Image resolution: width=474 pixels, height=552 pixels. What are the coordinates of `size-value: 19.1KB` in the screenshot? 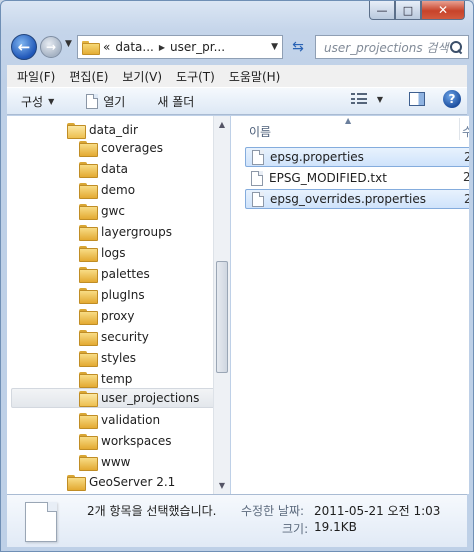 It's located at (335, 527).